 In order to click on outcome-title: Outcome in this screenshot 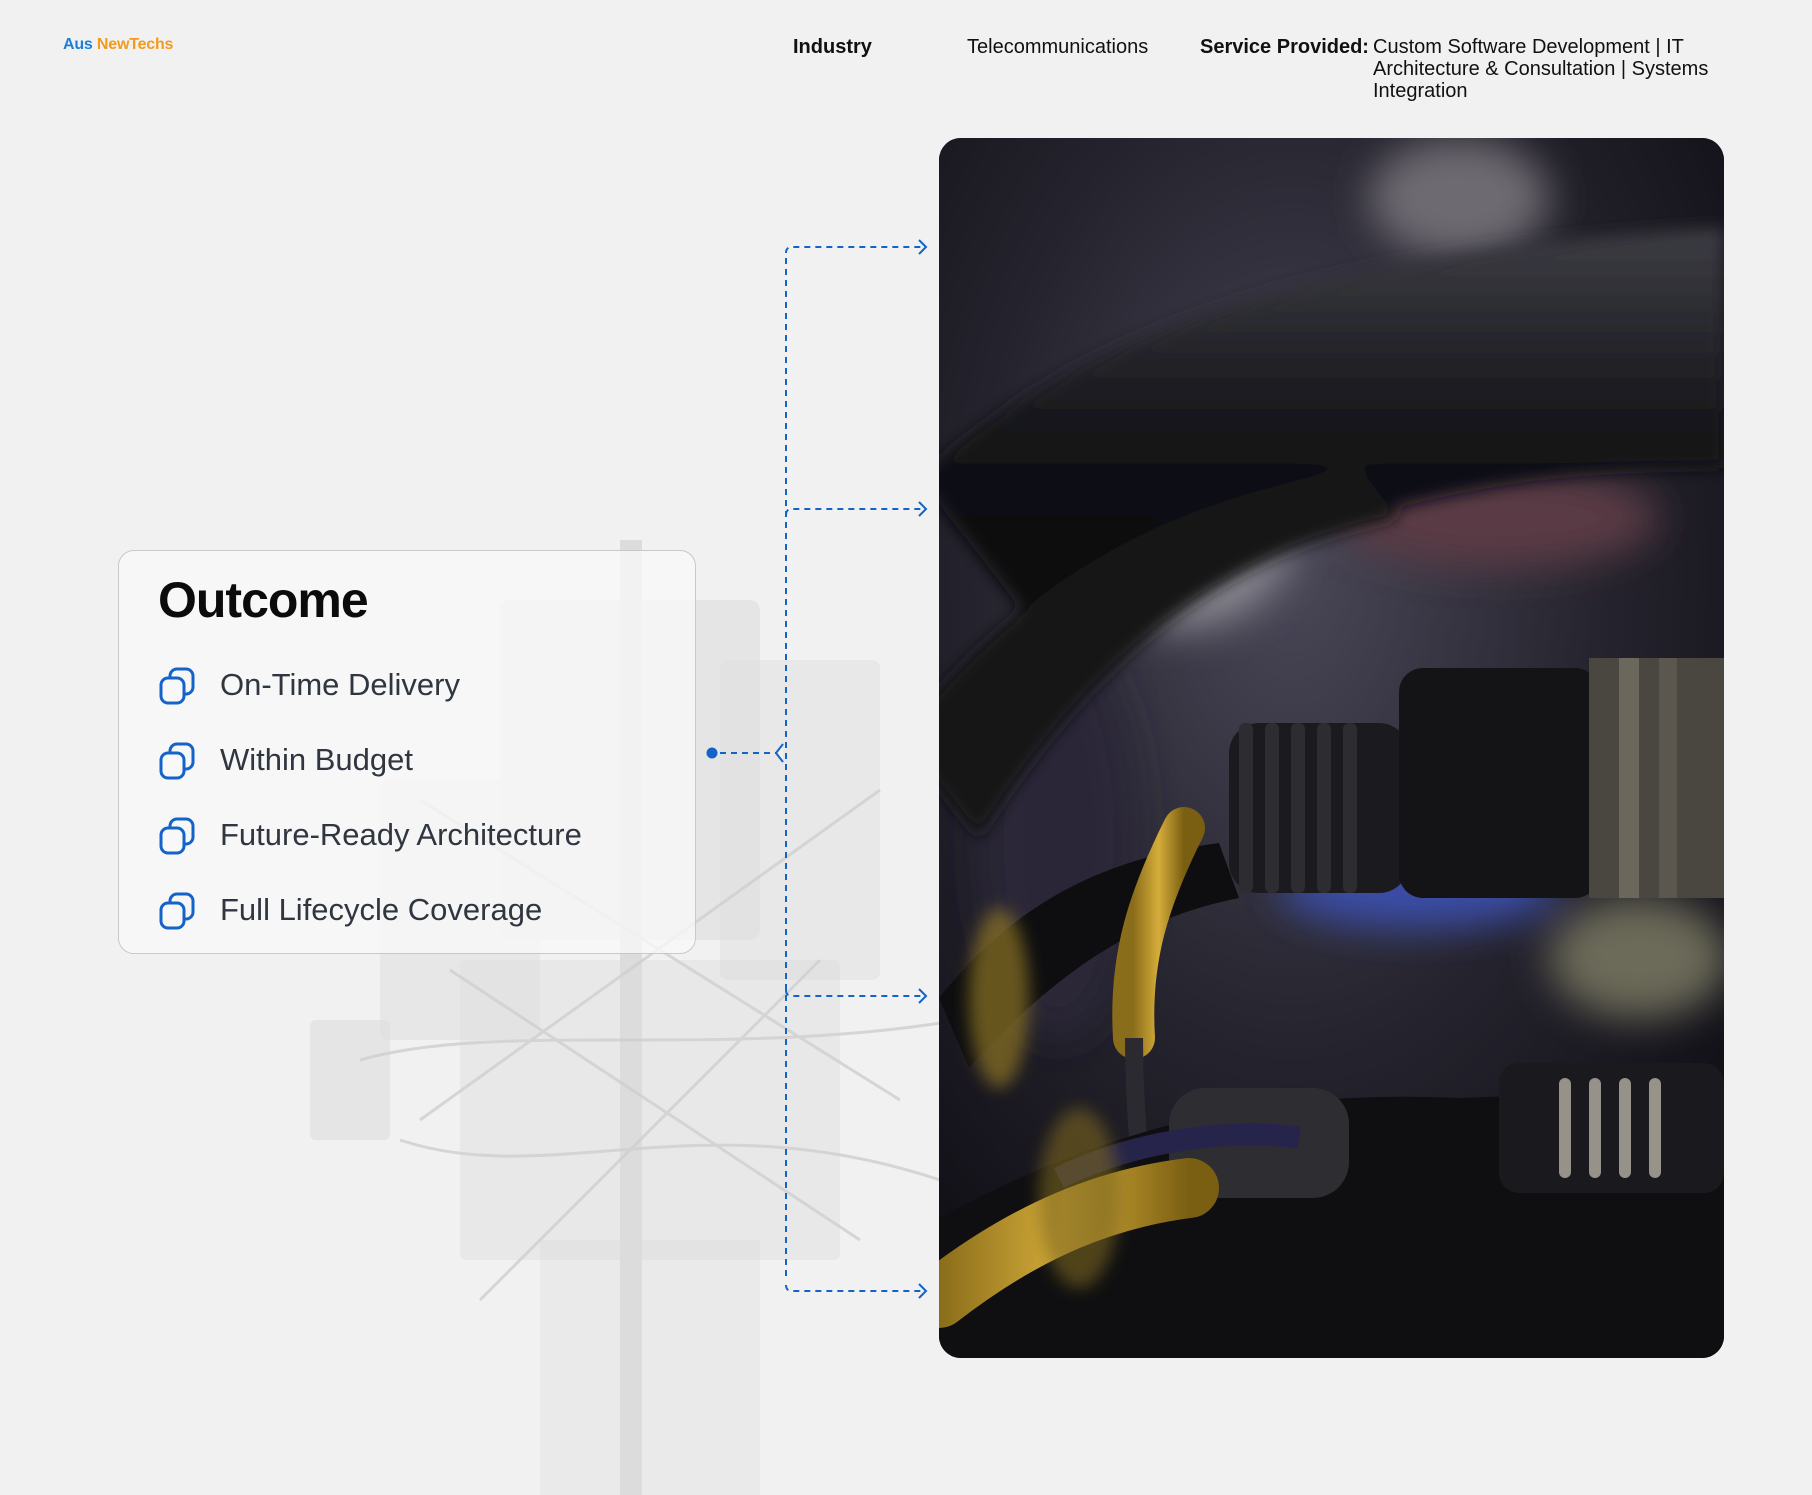, I will do `click(263, 600)`.